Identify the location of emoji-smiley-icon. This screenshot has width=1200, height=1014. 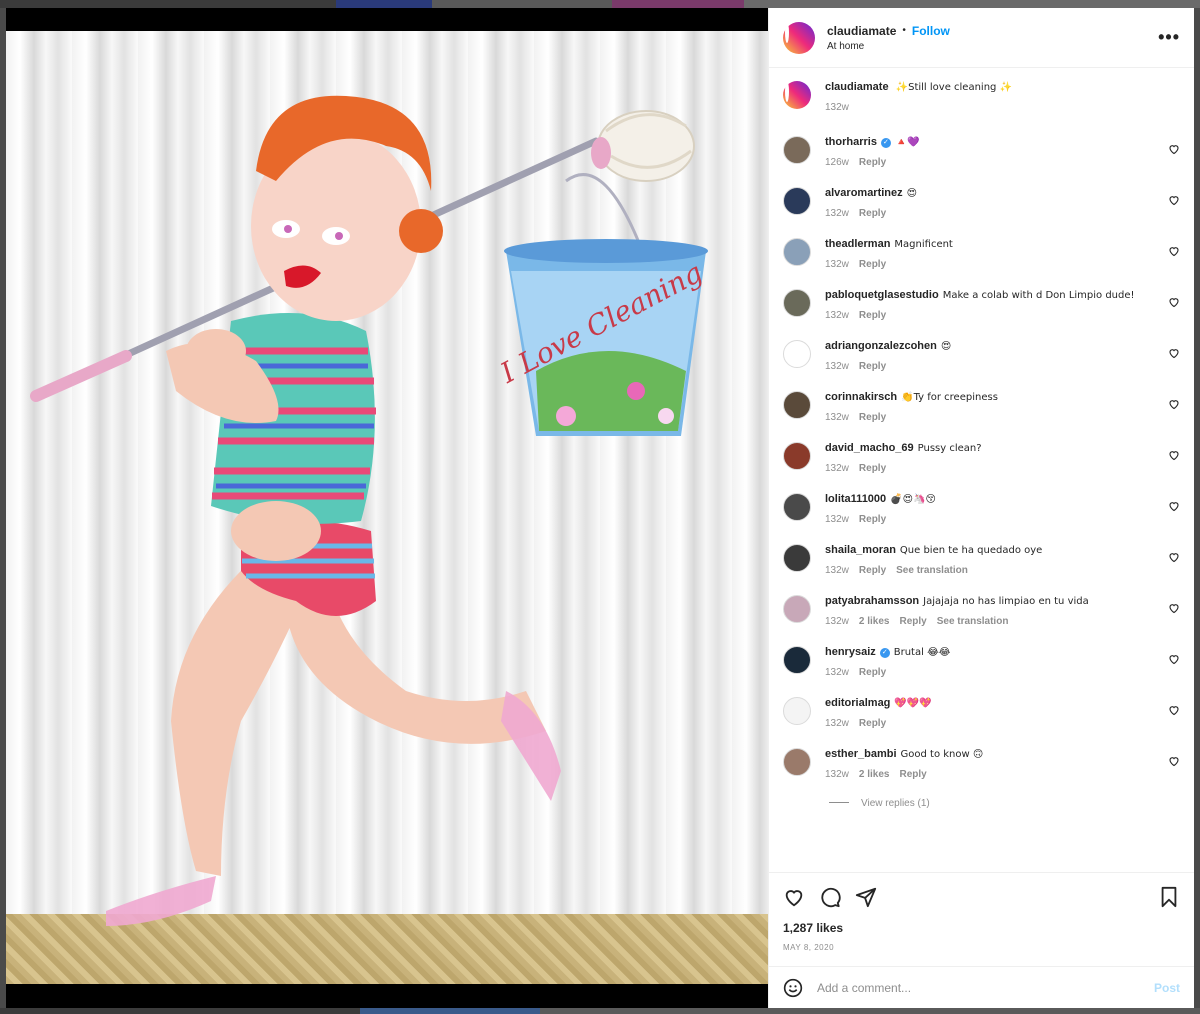
(793, 988).